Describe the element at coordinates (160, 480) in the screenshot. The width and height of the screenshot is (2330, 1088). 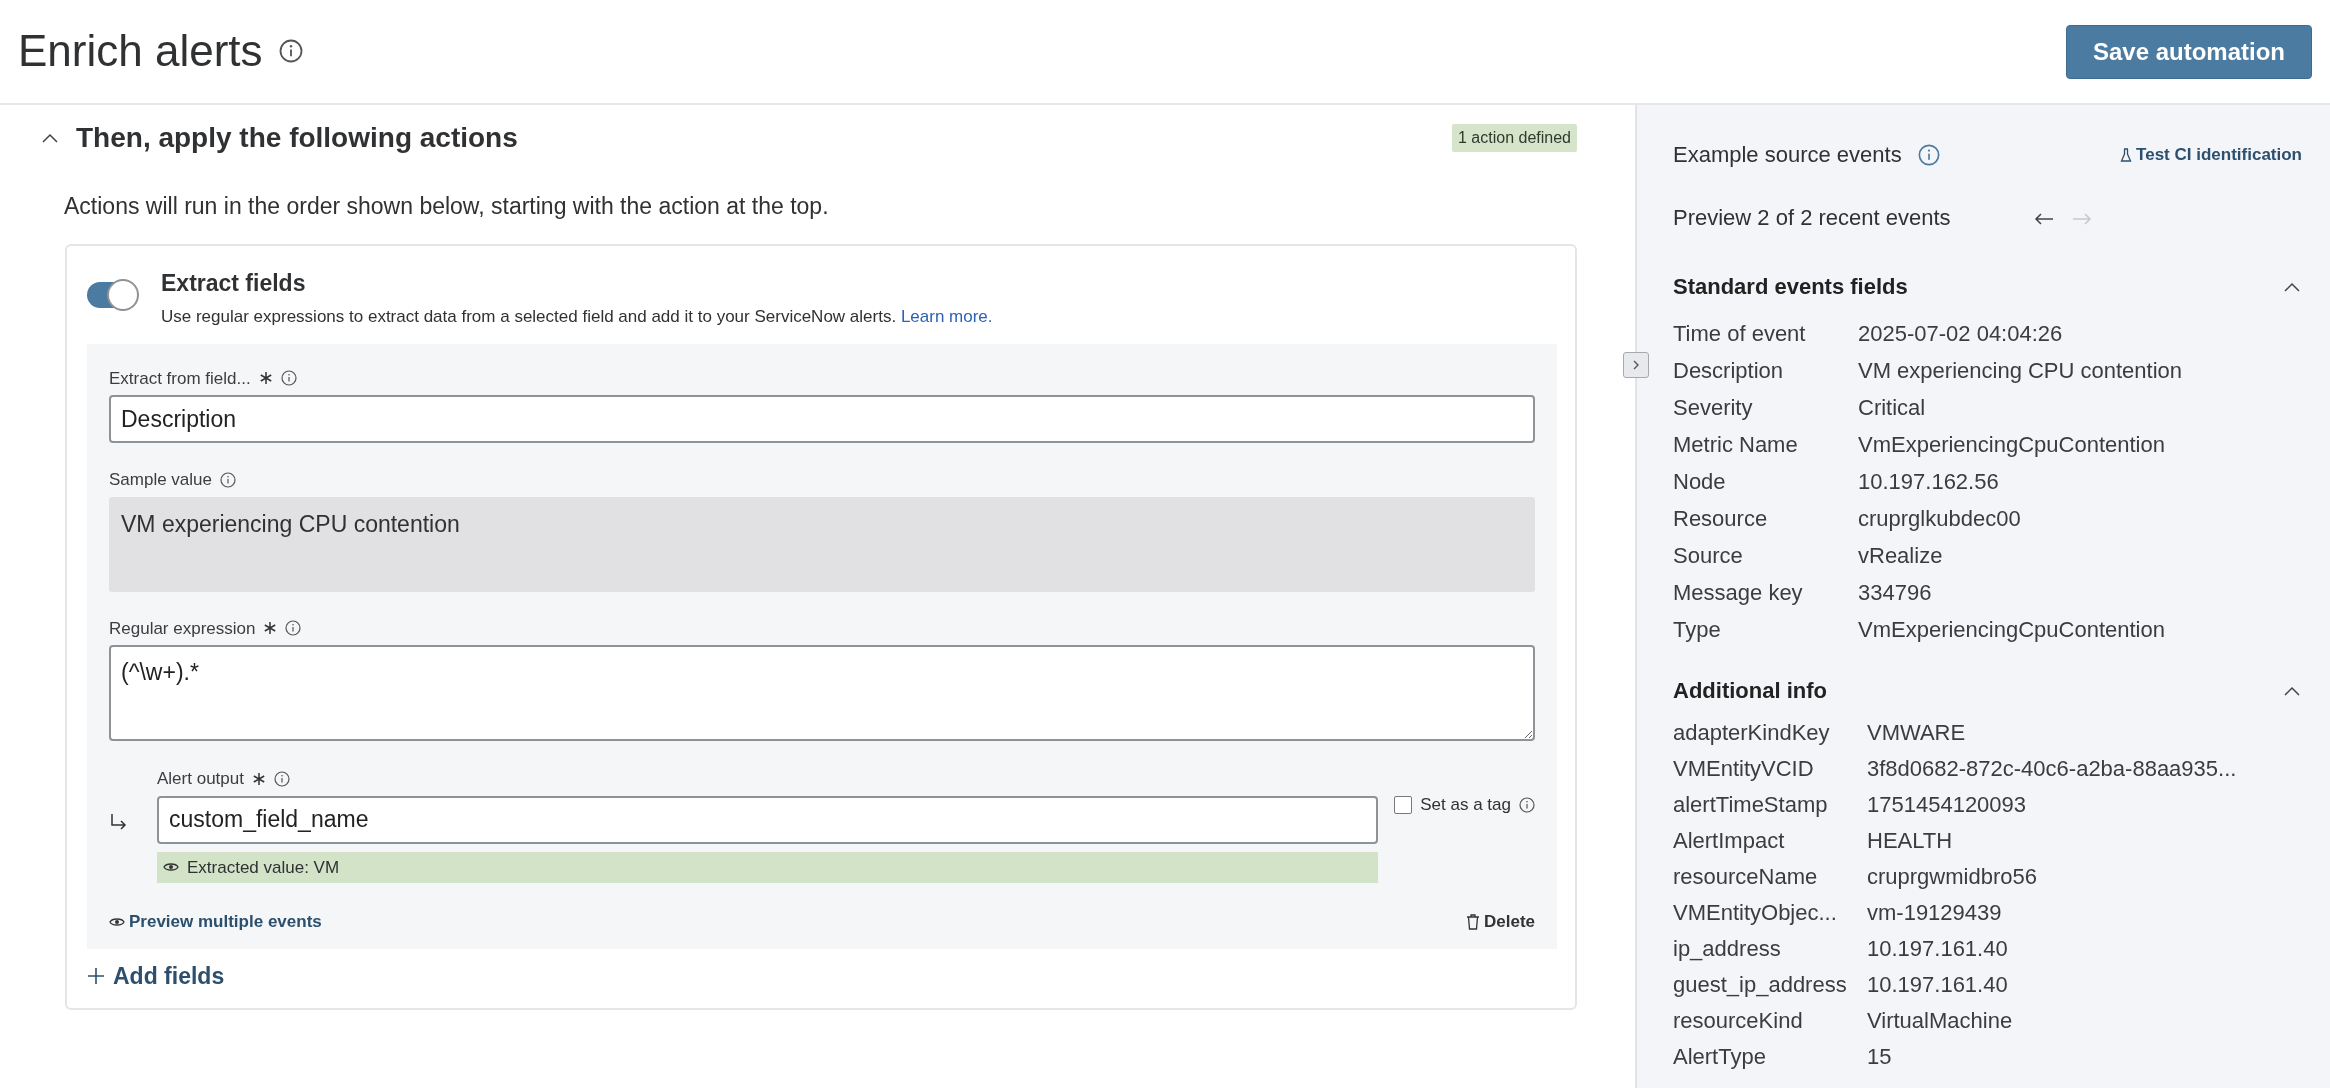
I see `field-label: Sample value` at that location.